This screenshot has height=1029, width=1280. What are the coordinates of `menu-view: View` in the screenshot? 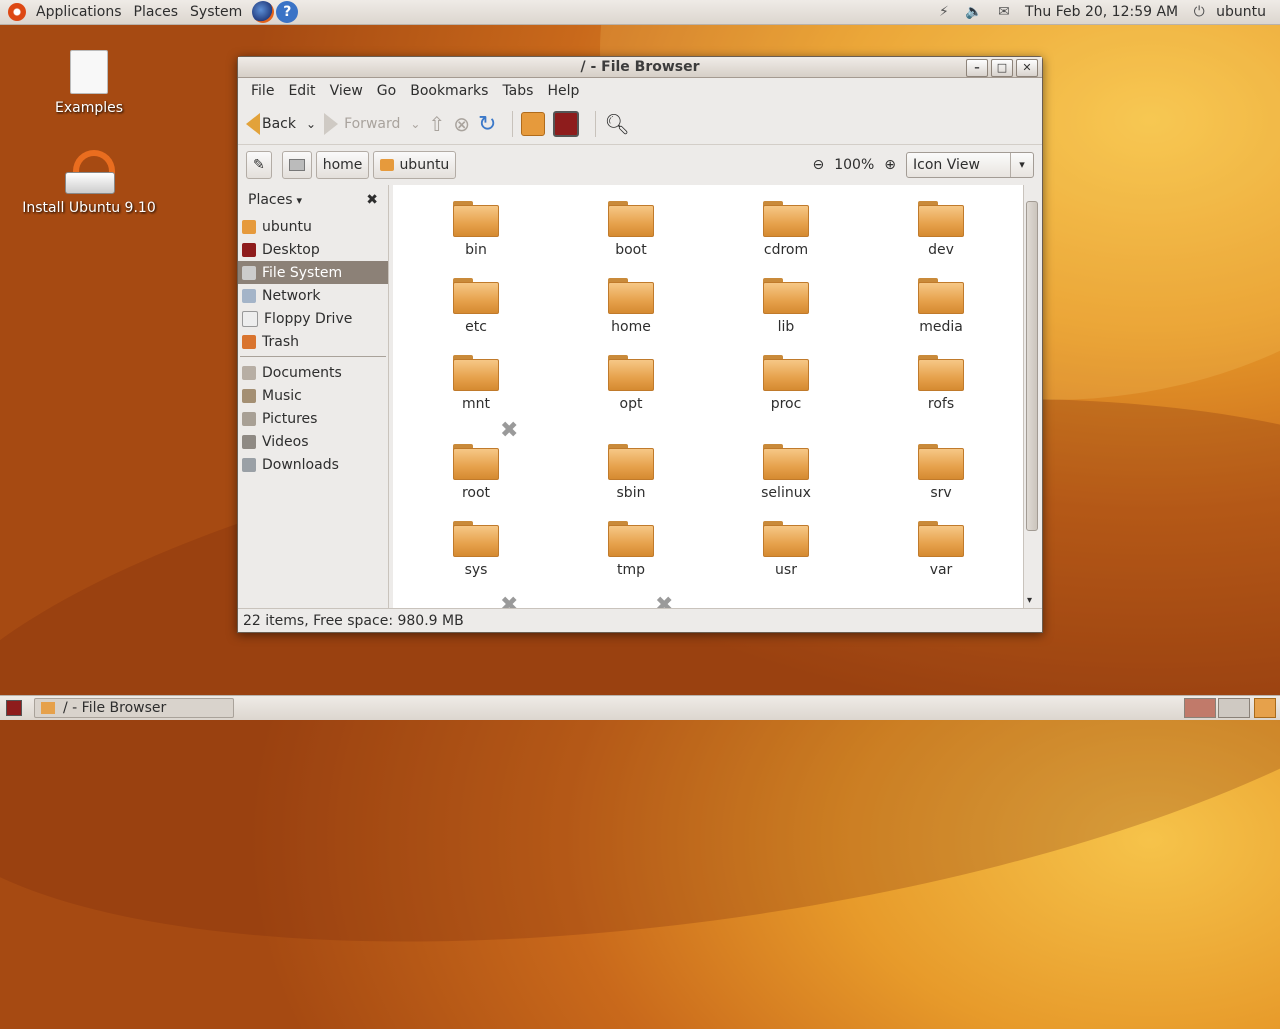 It's located at (346, 91).